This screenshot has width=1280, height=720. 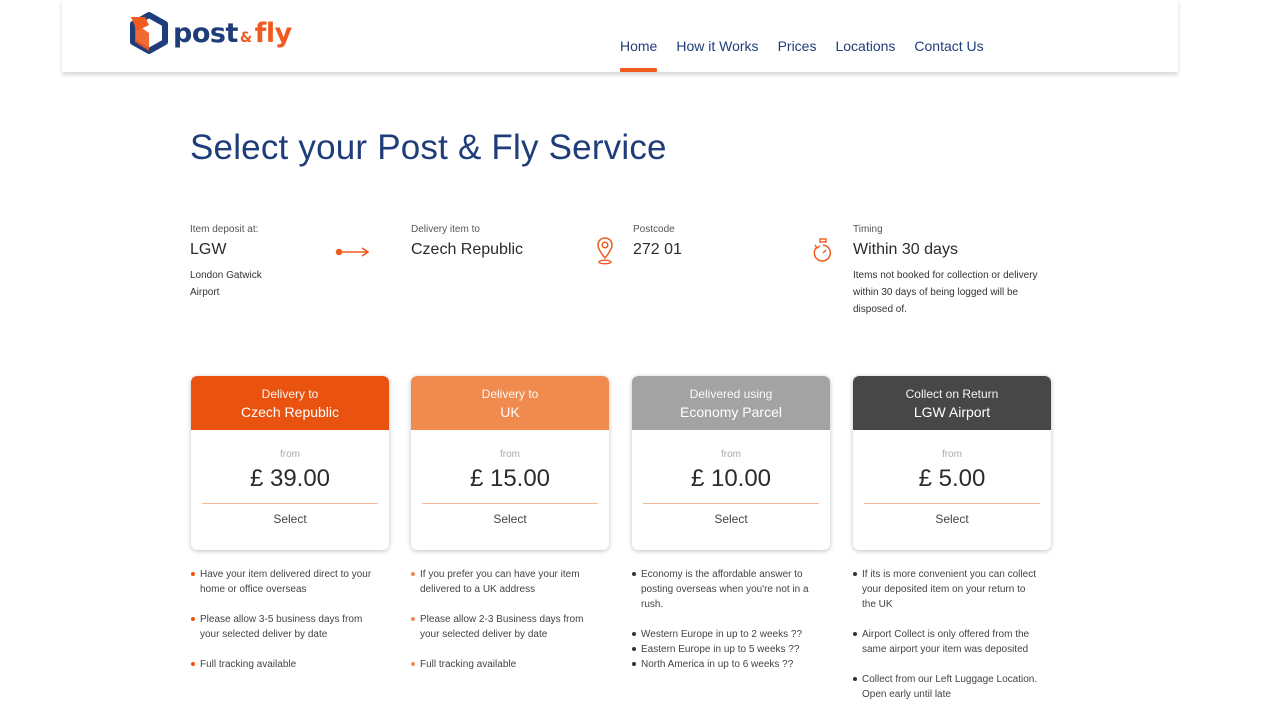 I want to click on arrow-right-icon, so click(x=352, y=252).